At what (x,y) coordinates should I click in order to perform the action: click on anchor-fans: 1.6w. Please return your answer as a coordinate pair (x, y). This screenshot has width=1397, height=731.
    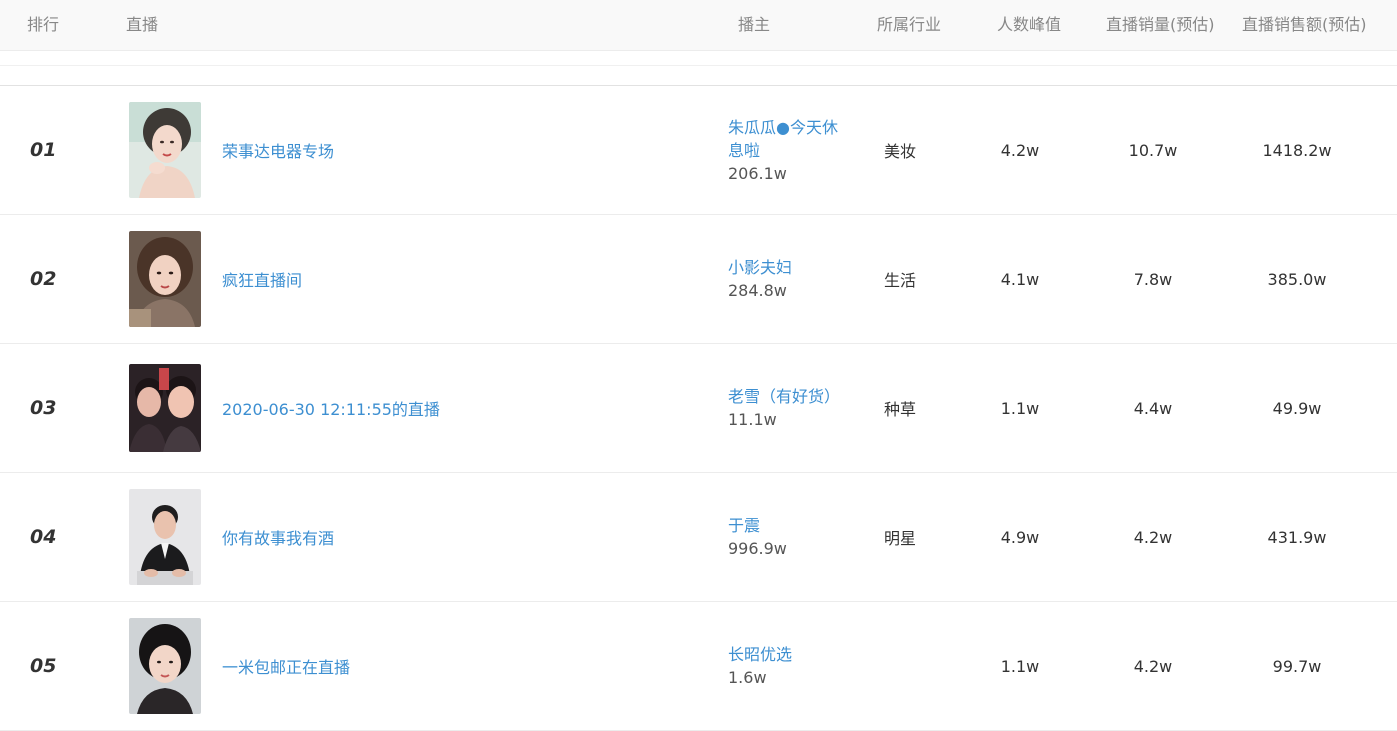
    Looking at the image, I should click on (747, 677).